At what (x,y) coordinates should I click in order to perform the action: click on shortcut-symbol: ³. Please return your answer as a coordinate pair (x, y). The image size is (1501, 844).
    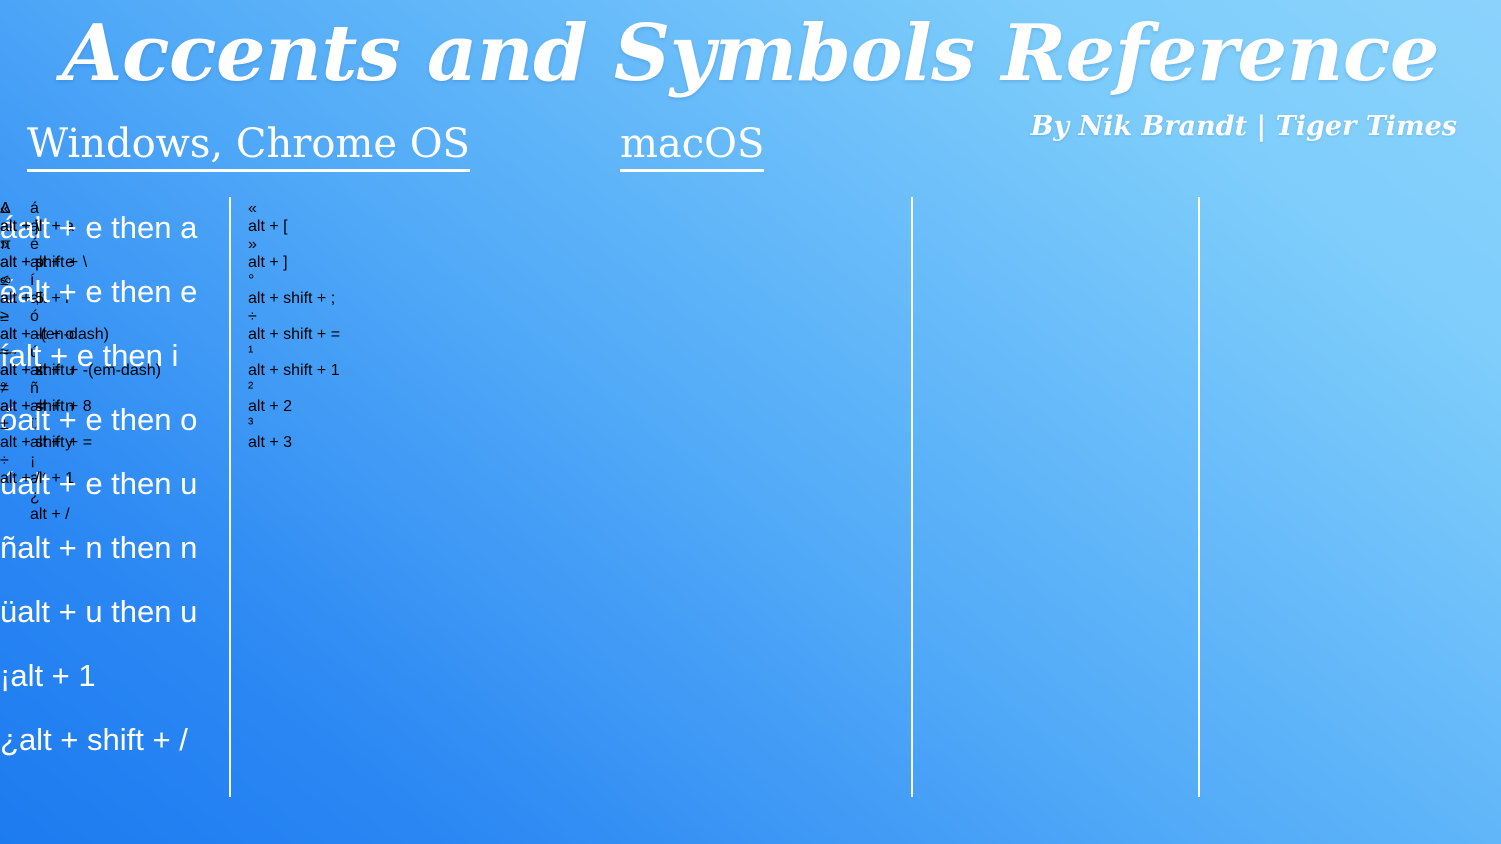
    Looking at the image, I should click on (251, 424).